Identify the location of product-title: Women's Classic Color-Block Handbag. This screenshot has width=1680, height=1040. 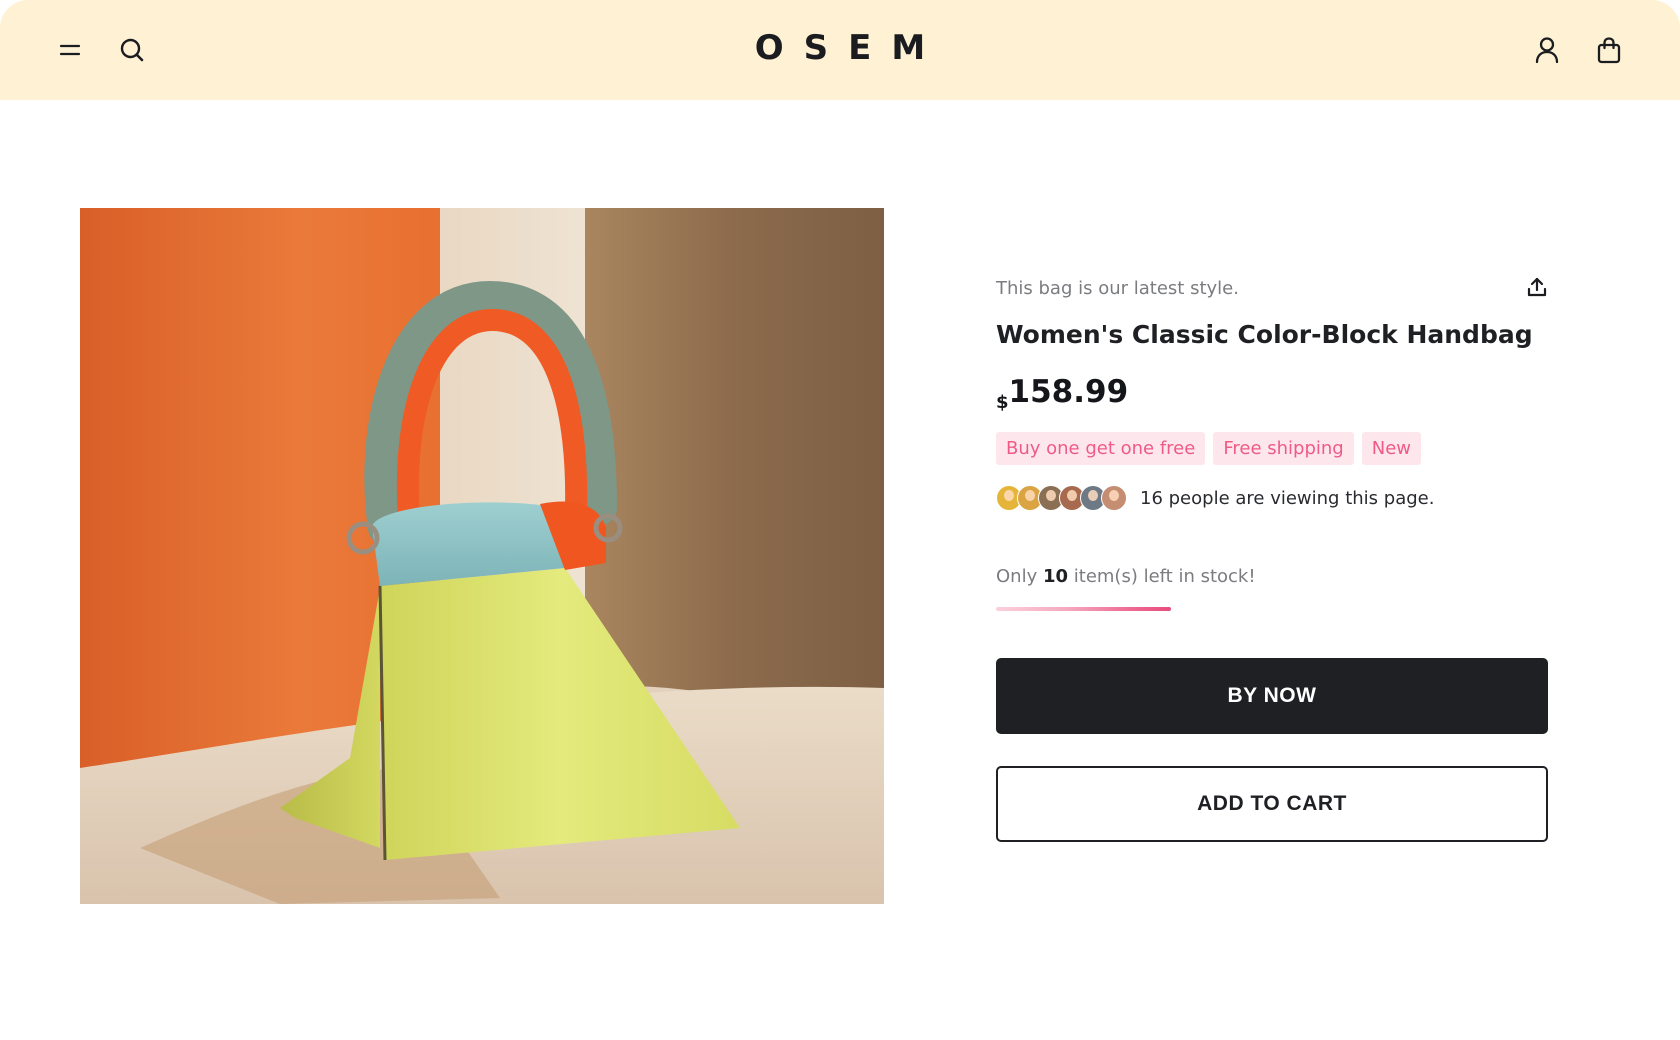
(1264, 334).